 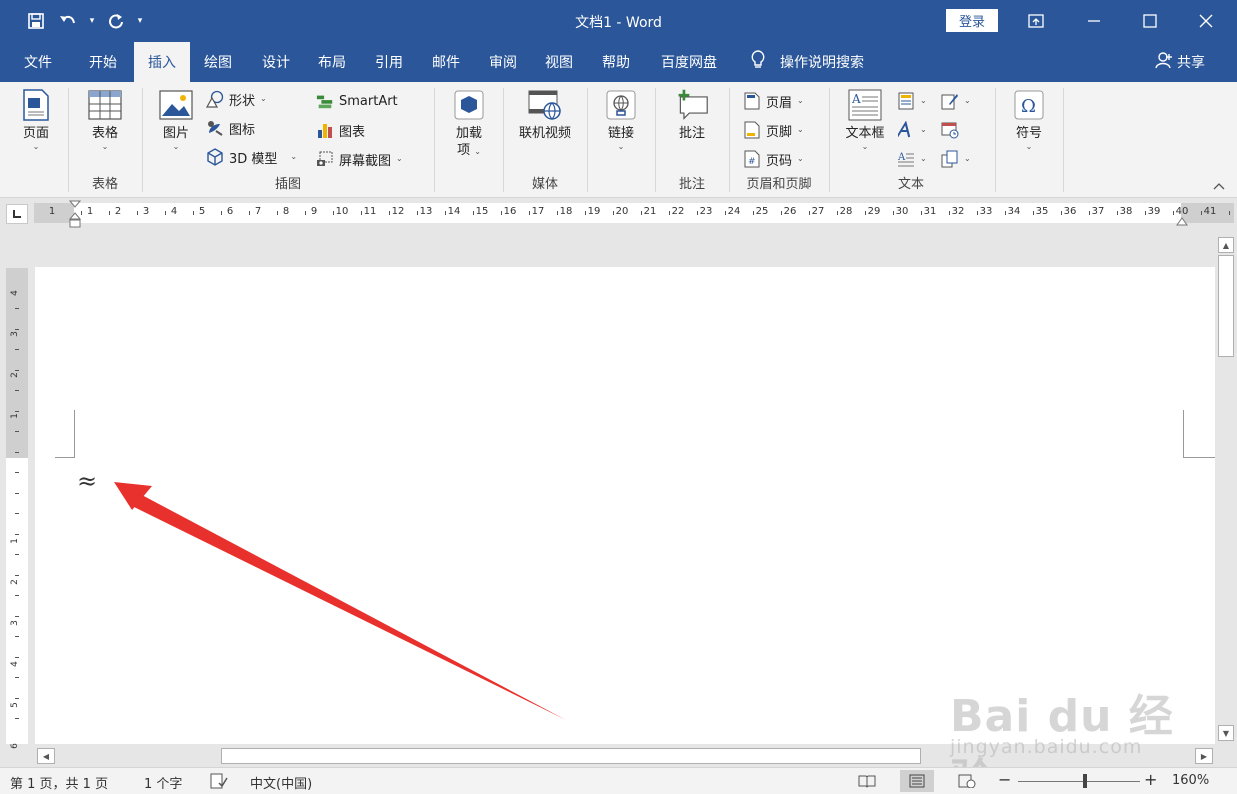 What do you see at coordinates (104, 184) in the screenshot?
I see `group-label-tables: 表格` at bounding box center [104, 184].